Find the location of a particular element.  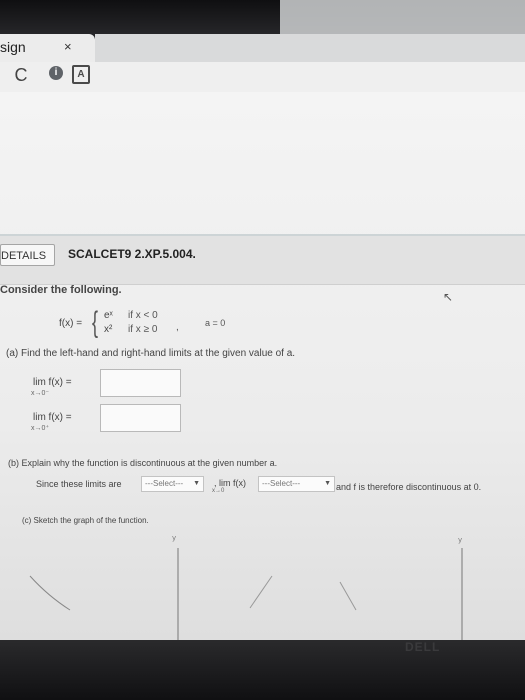

function-lhs: f(x) = is located at coordinates (71, 323).